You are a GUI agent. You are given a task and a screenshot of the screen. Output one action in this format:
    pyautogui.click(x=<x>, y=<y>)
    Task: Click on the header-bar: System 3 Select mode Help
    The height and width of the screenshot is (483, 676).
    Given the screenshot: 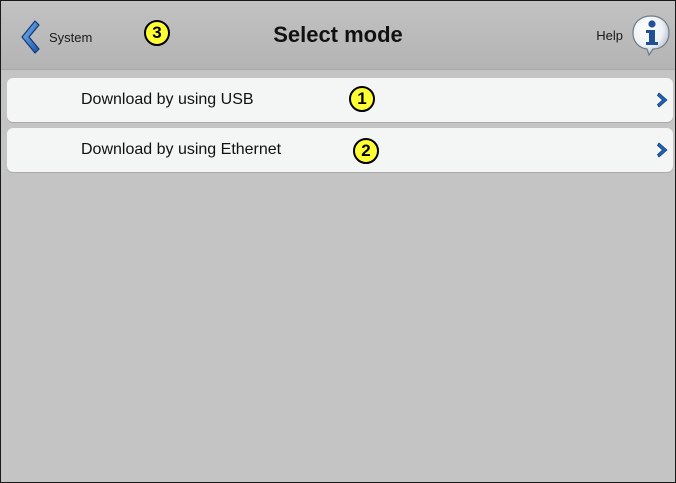 What is the action you would take?
    pyautogui.click(x=338, y=35)
    